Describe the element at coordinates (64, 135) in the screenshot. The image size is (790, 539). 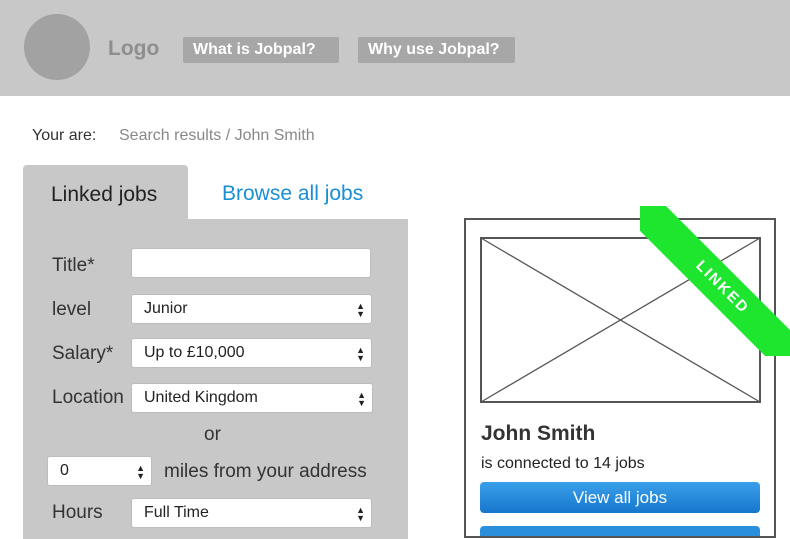
I see `breadcrumb-label: Your are:` at that location.